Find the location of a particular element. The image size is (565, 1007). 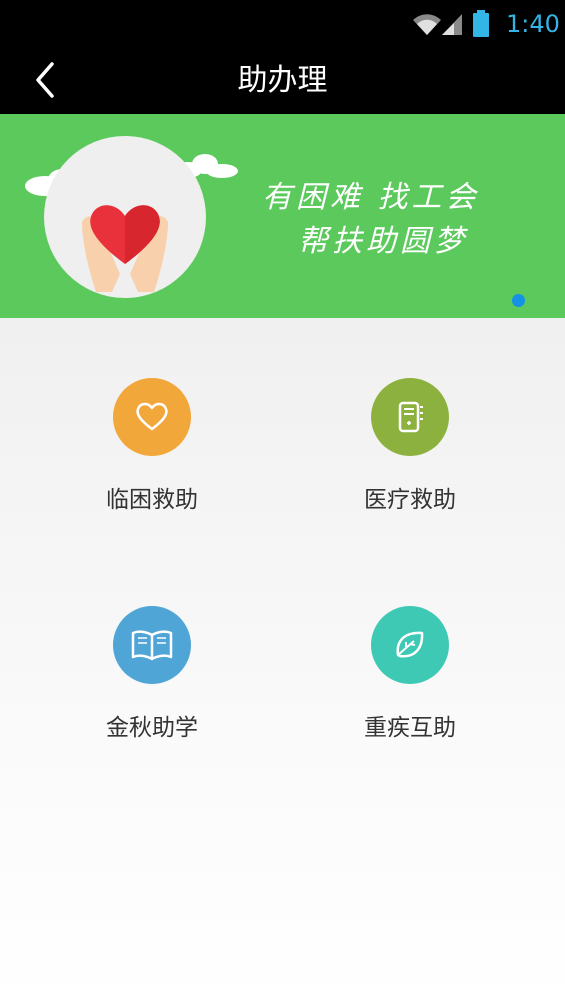

title-bar: 助办理 is located at coordinates (282, 81).